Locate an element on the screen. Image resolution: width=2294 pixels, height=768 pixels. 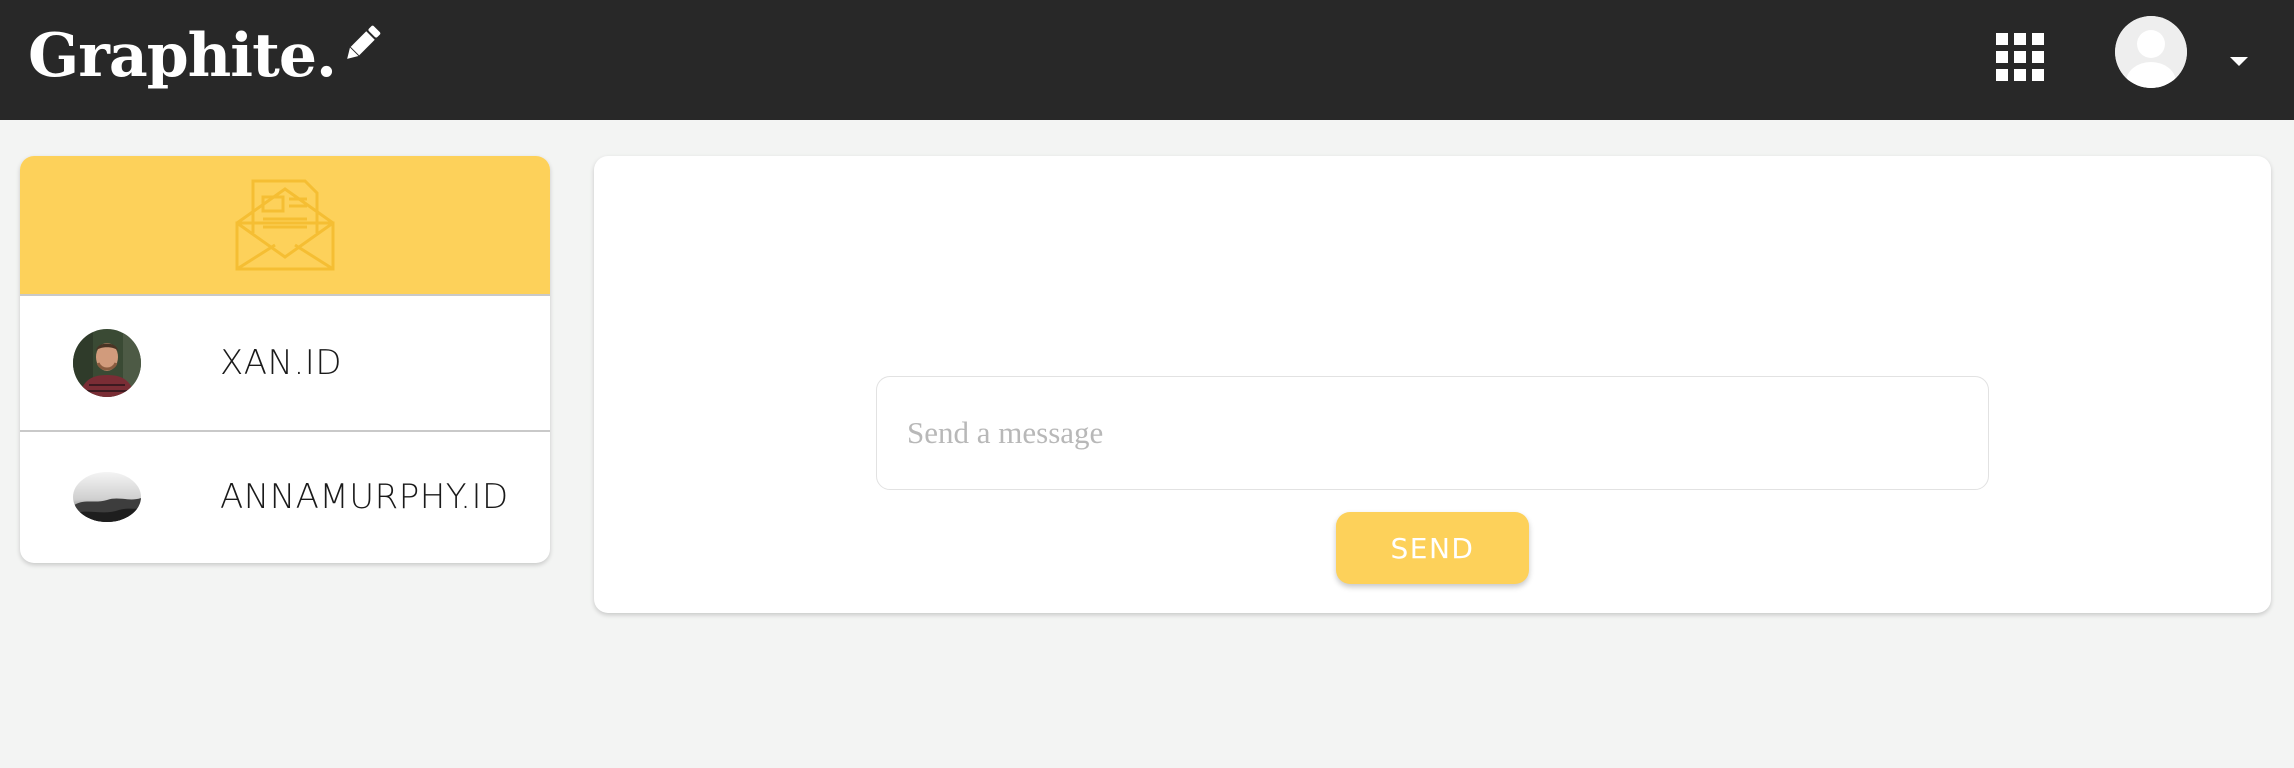
contact-item-xan: XAN.ID is located at coordinates (285, 364).